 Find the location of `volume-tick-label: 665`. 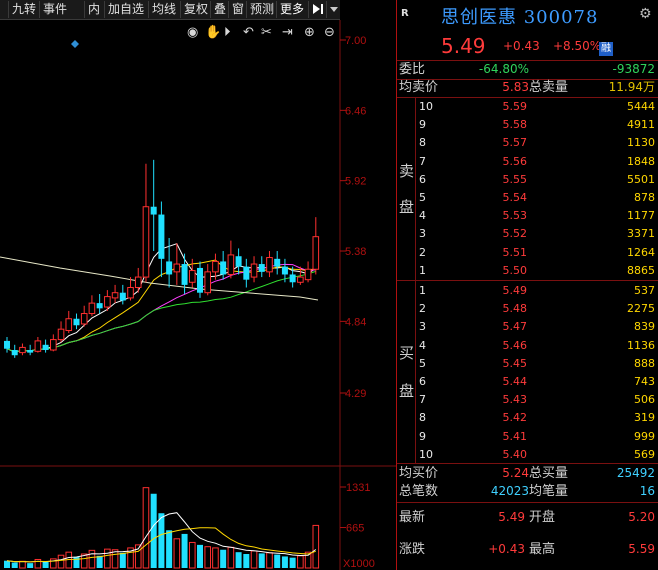

volume-tick-label: 665 is located at coordinates (355, 529).